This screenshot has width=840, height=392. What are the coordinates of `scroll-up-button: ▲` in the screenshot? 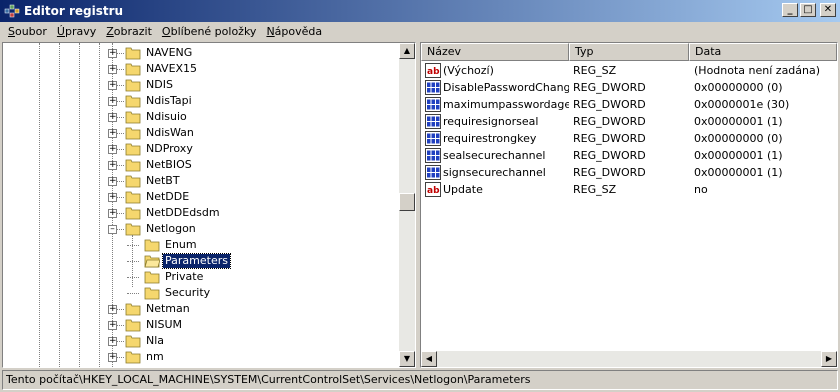 It's located at (407, 51).